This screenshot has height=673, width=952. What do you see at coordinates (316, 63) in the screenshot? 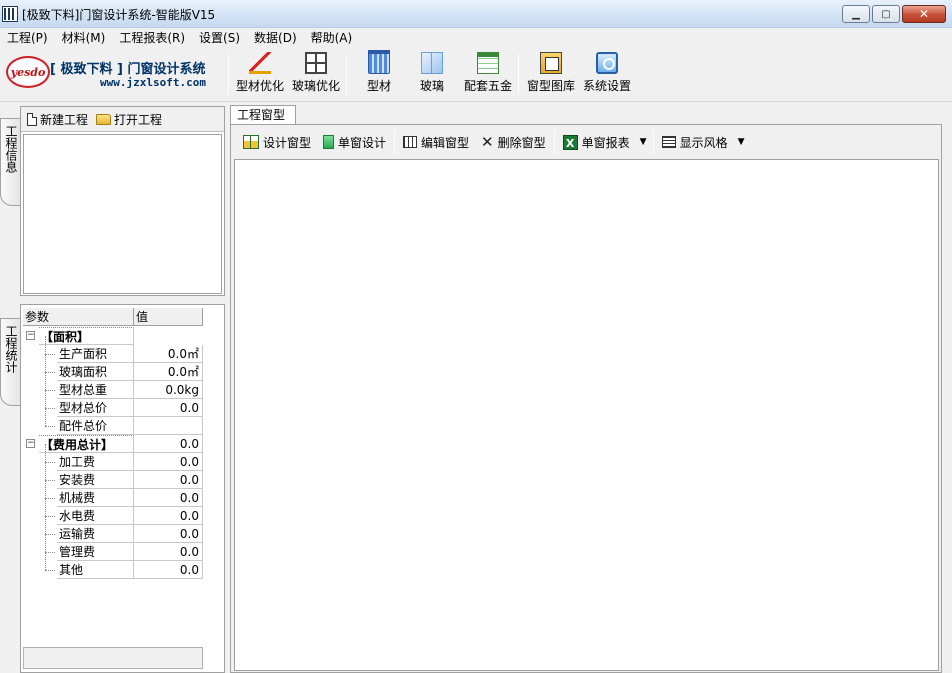
I see `glass-optimize-icon` at bounding box center [316, 63].